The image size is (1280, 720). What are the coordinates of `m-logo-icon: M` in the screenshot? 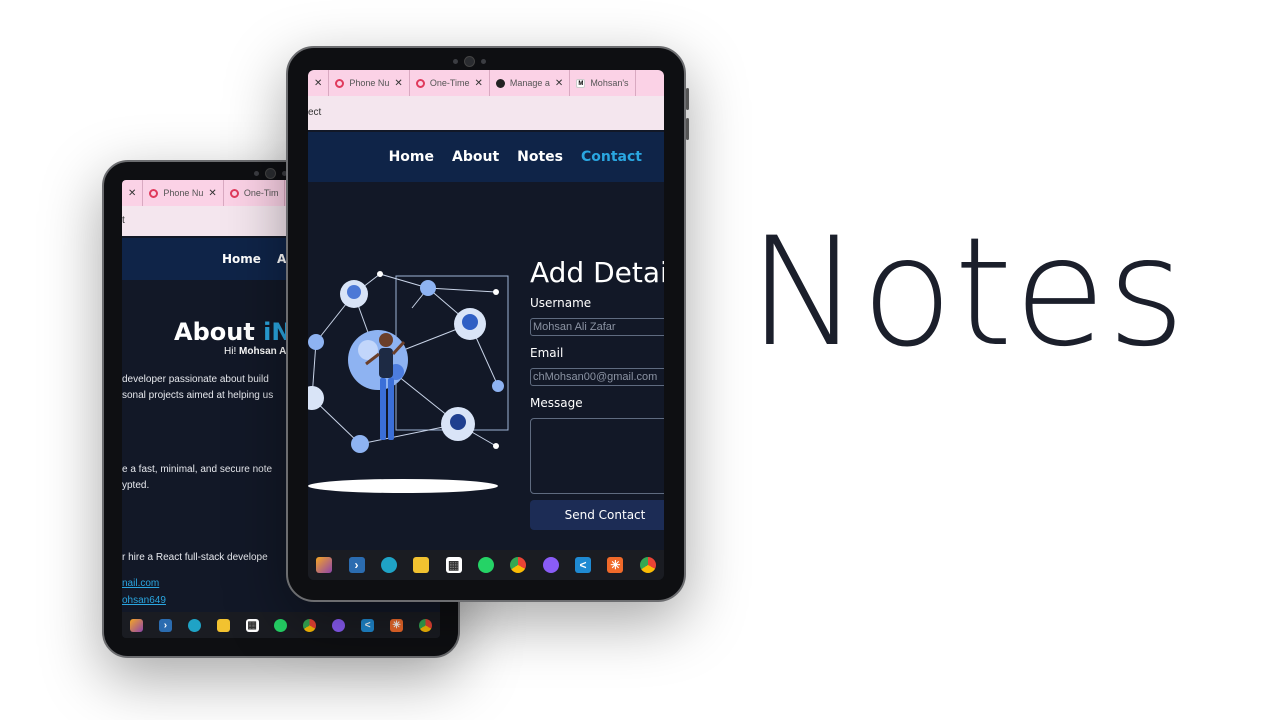 It's located at (581, 83).